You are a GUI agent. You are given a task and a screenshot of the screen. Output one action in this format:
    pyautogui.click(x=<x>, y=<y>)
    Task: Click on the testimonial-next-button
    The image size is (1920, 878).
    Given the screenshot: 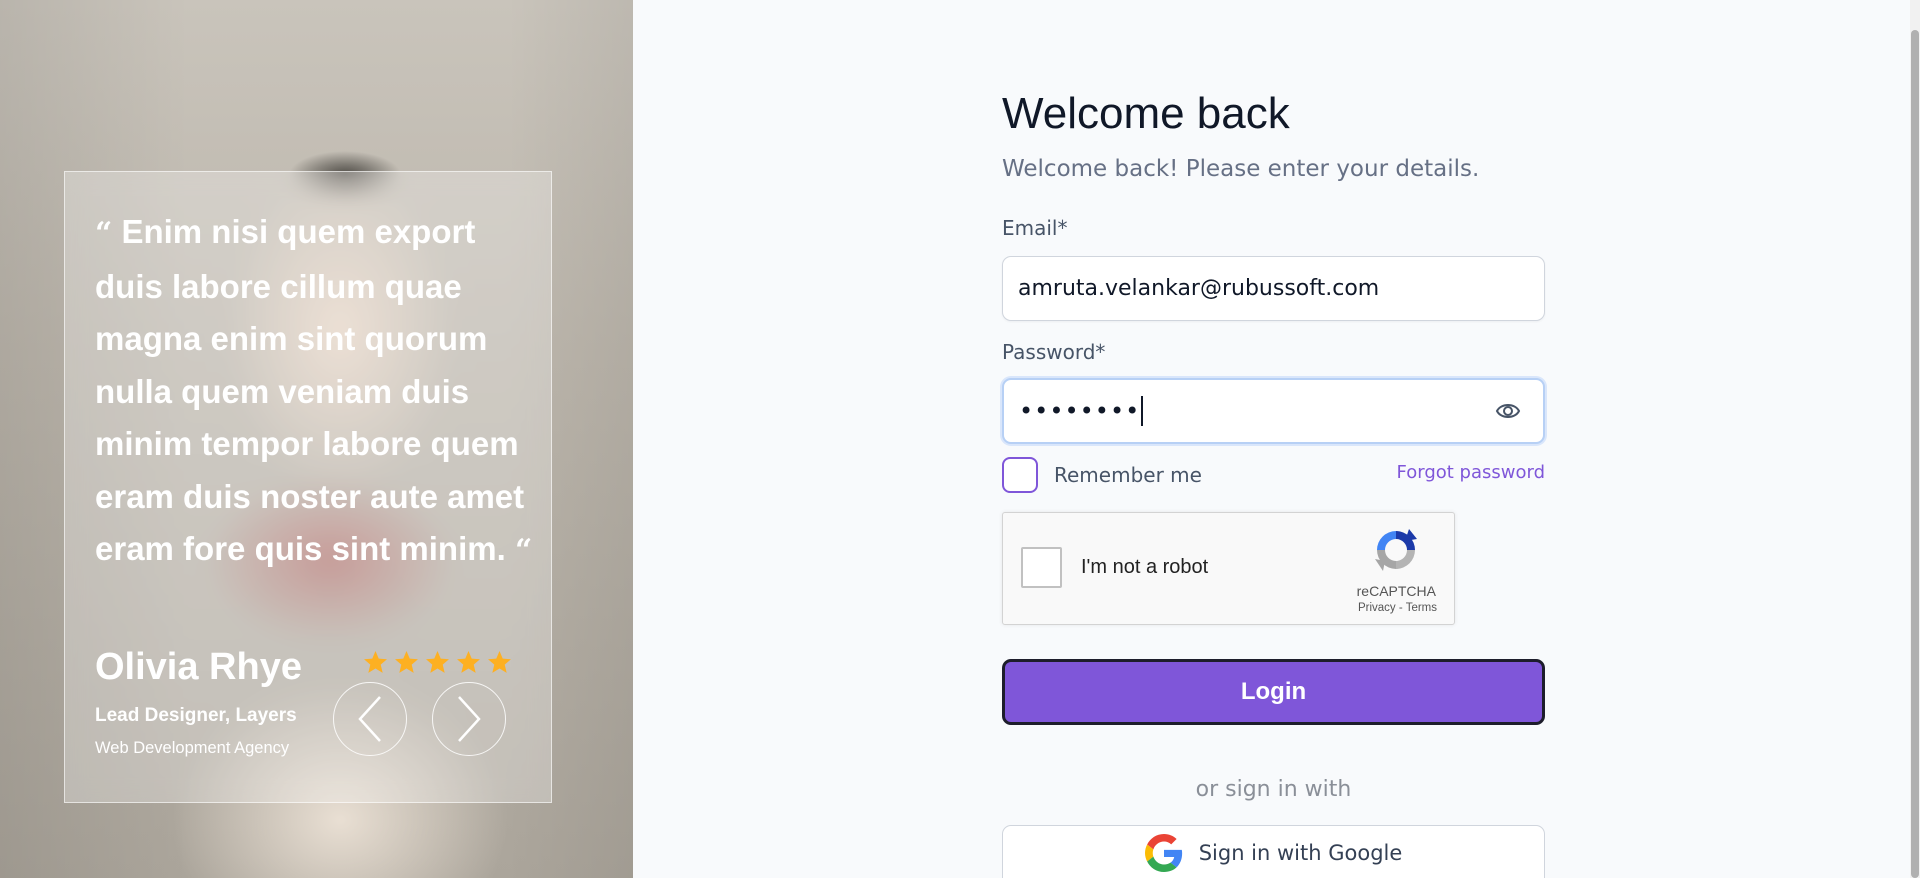 What is the action you would take?
    pyautogui.click(x=469, y=719)
    